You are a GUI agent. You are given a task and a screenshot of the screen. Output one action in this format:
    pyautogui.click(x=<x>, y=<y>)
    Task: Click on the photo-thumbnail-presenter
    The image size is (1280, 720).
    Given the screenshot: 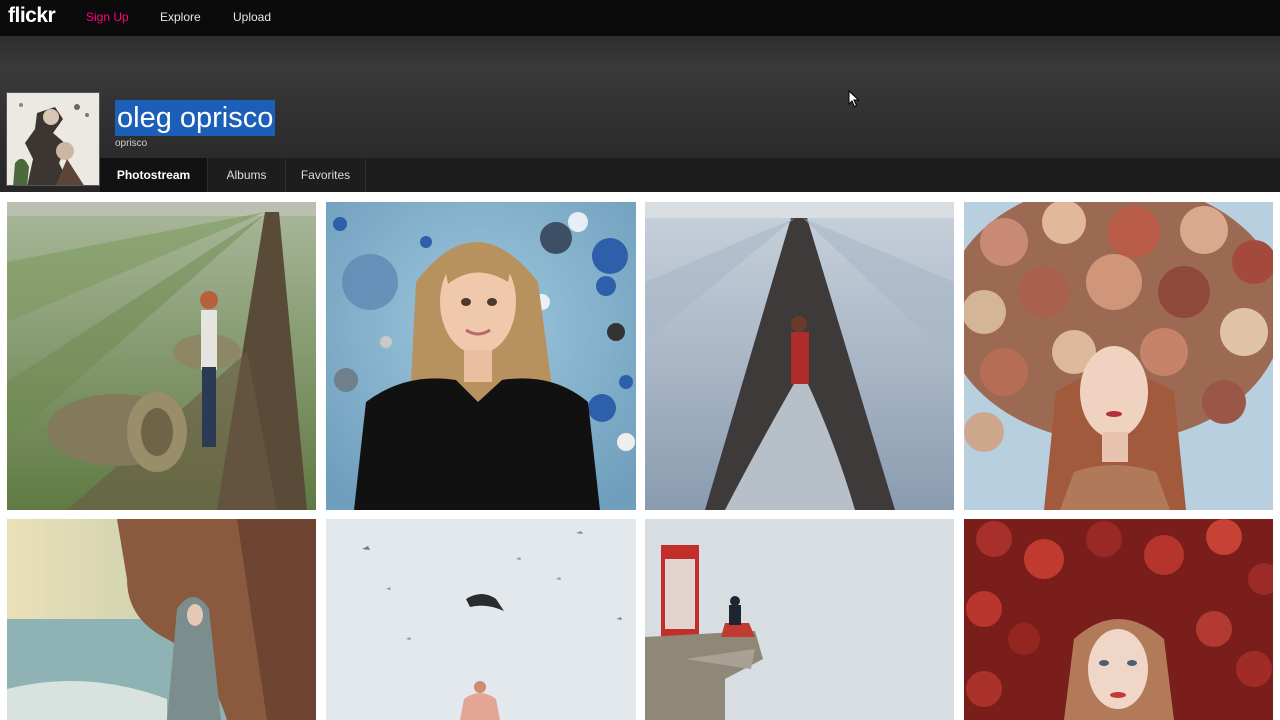 What is the action you would take?
    pyautogui.click(x=481, y=356)
    